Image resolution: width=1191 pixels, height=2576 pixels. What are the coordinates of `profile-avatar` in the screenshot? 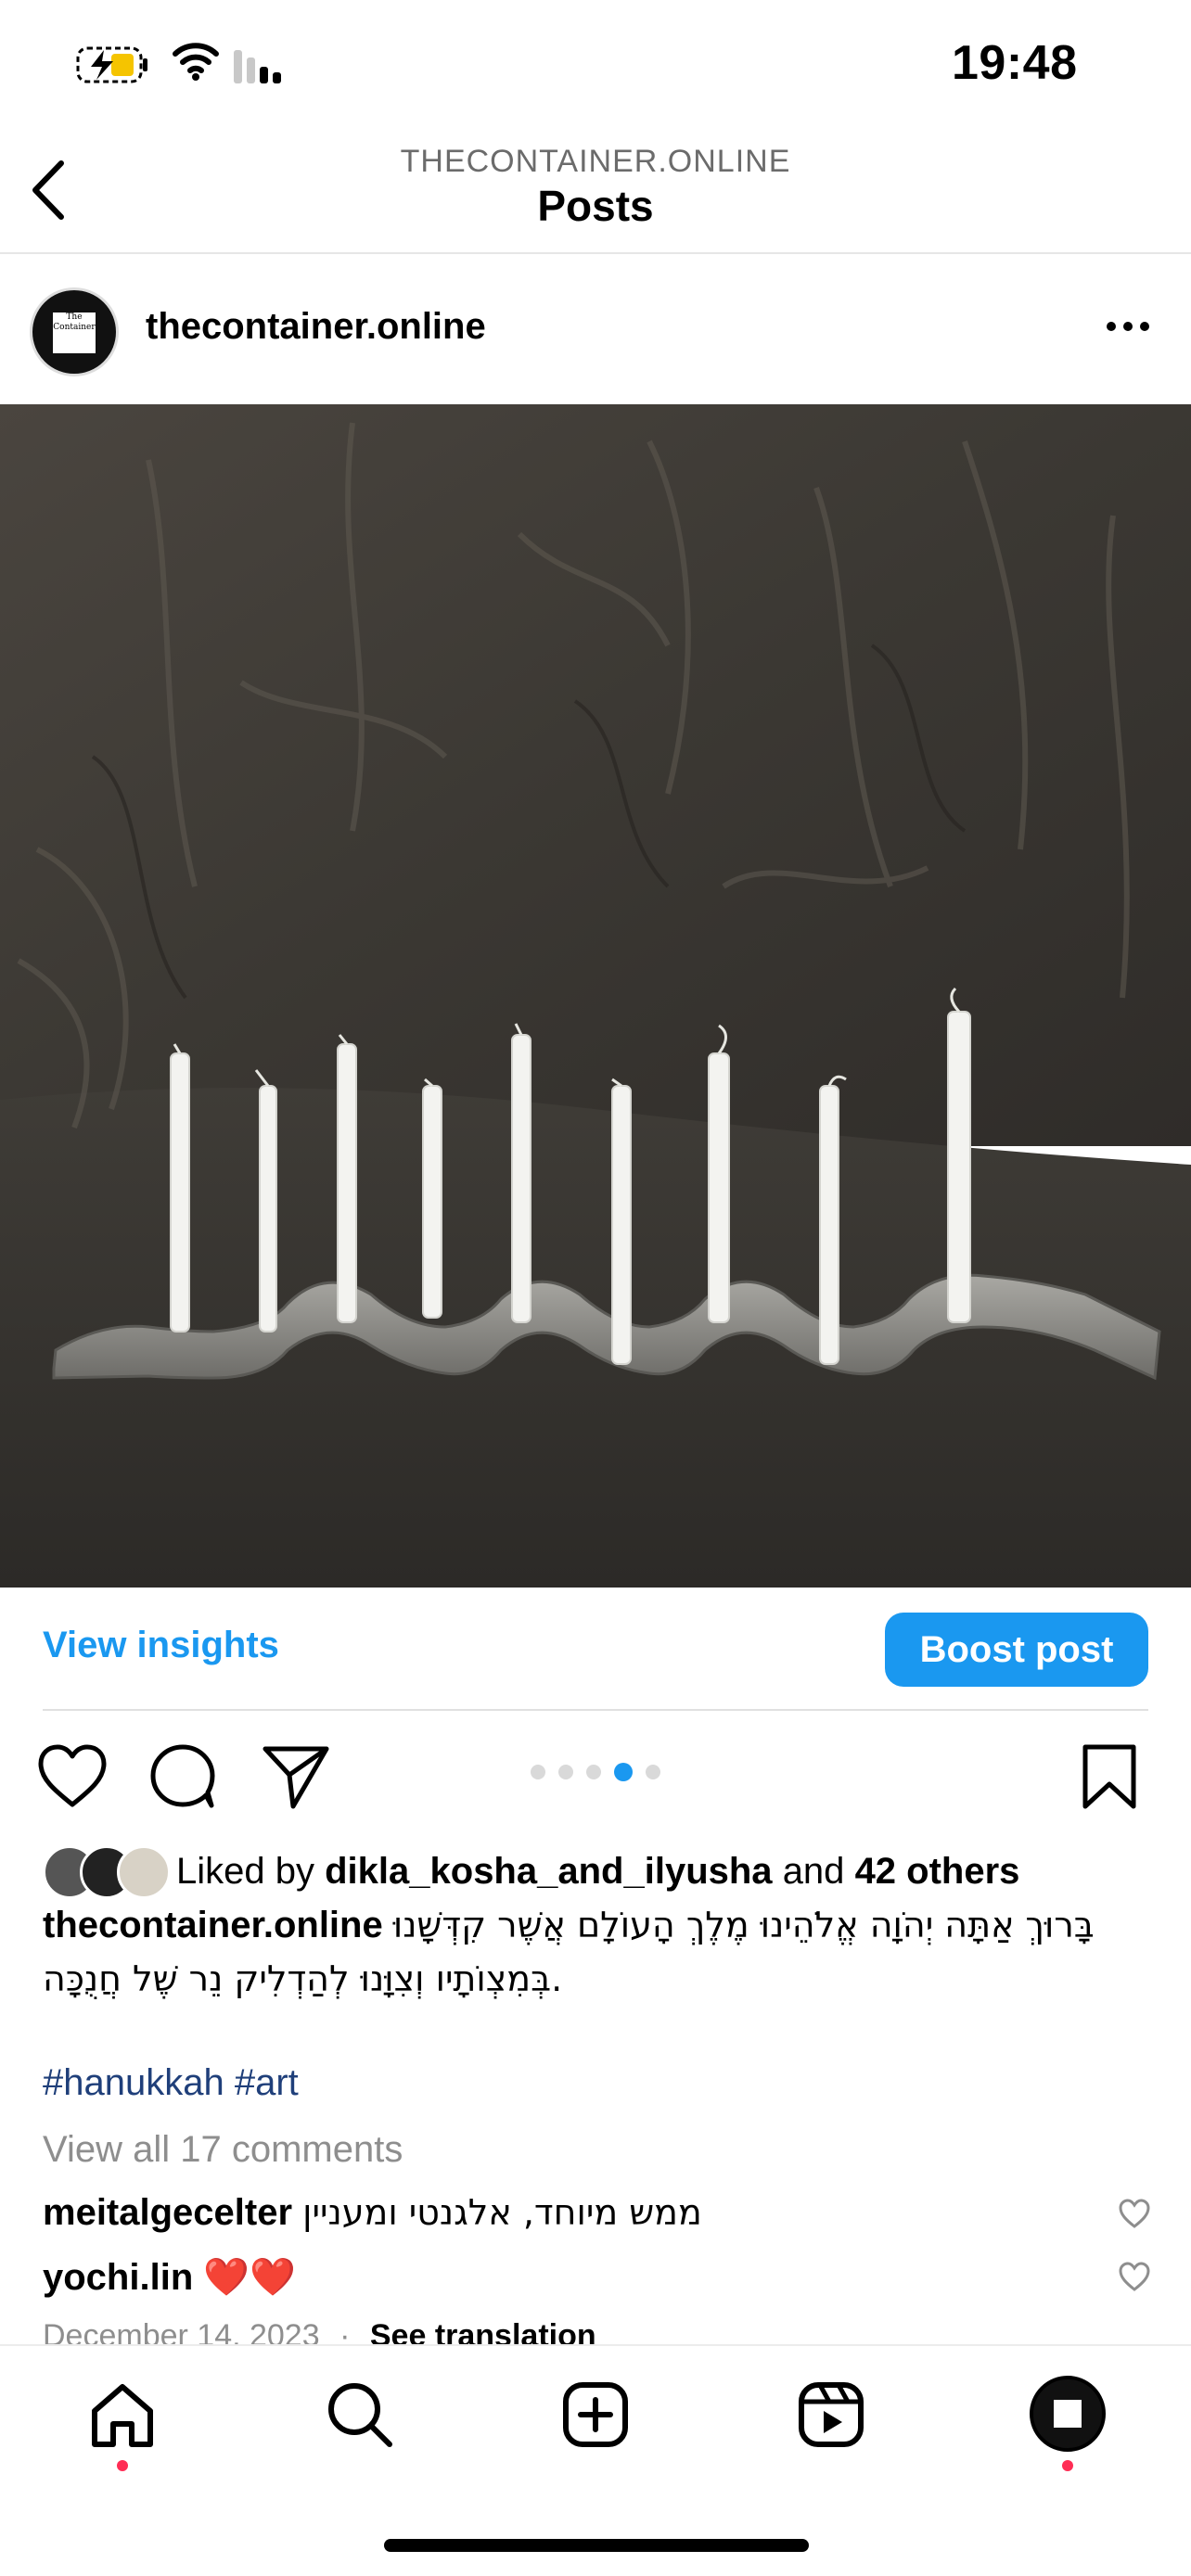 It's located at (1068, 2414).